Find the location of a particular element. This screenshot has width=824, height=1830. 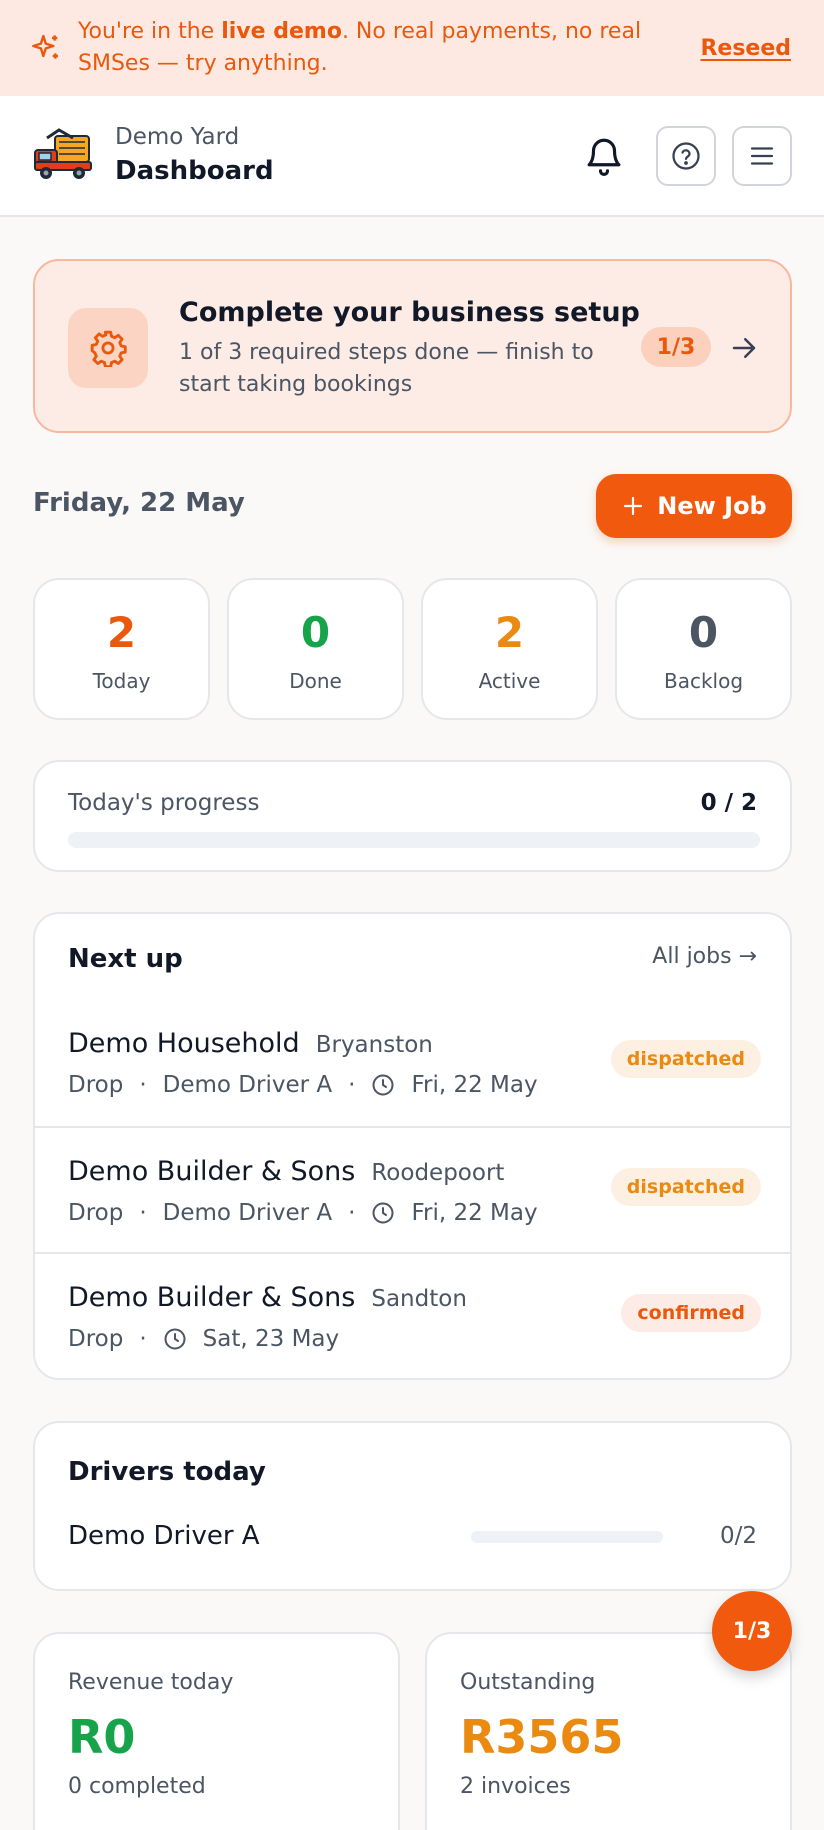

outstanding-sub: 2 invoices is located at coordinates (515, 1786).